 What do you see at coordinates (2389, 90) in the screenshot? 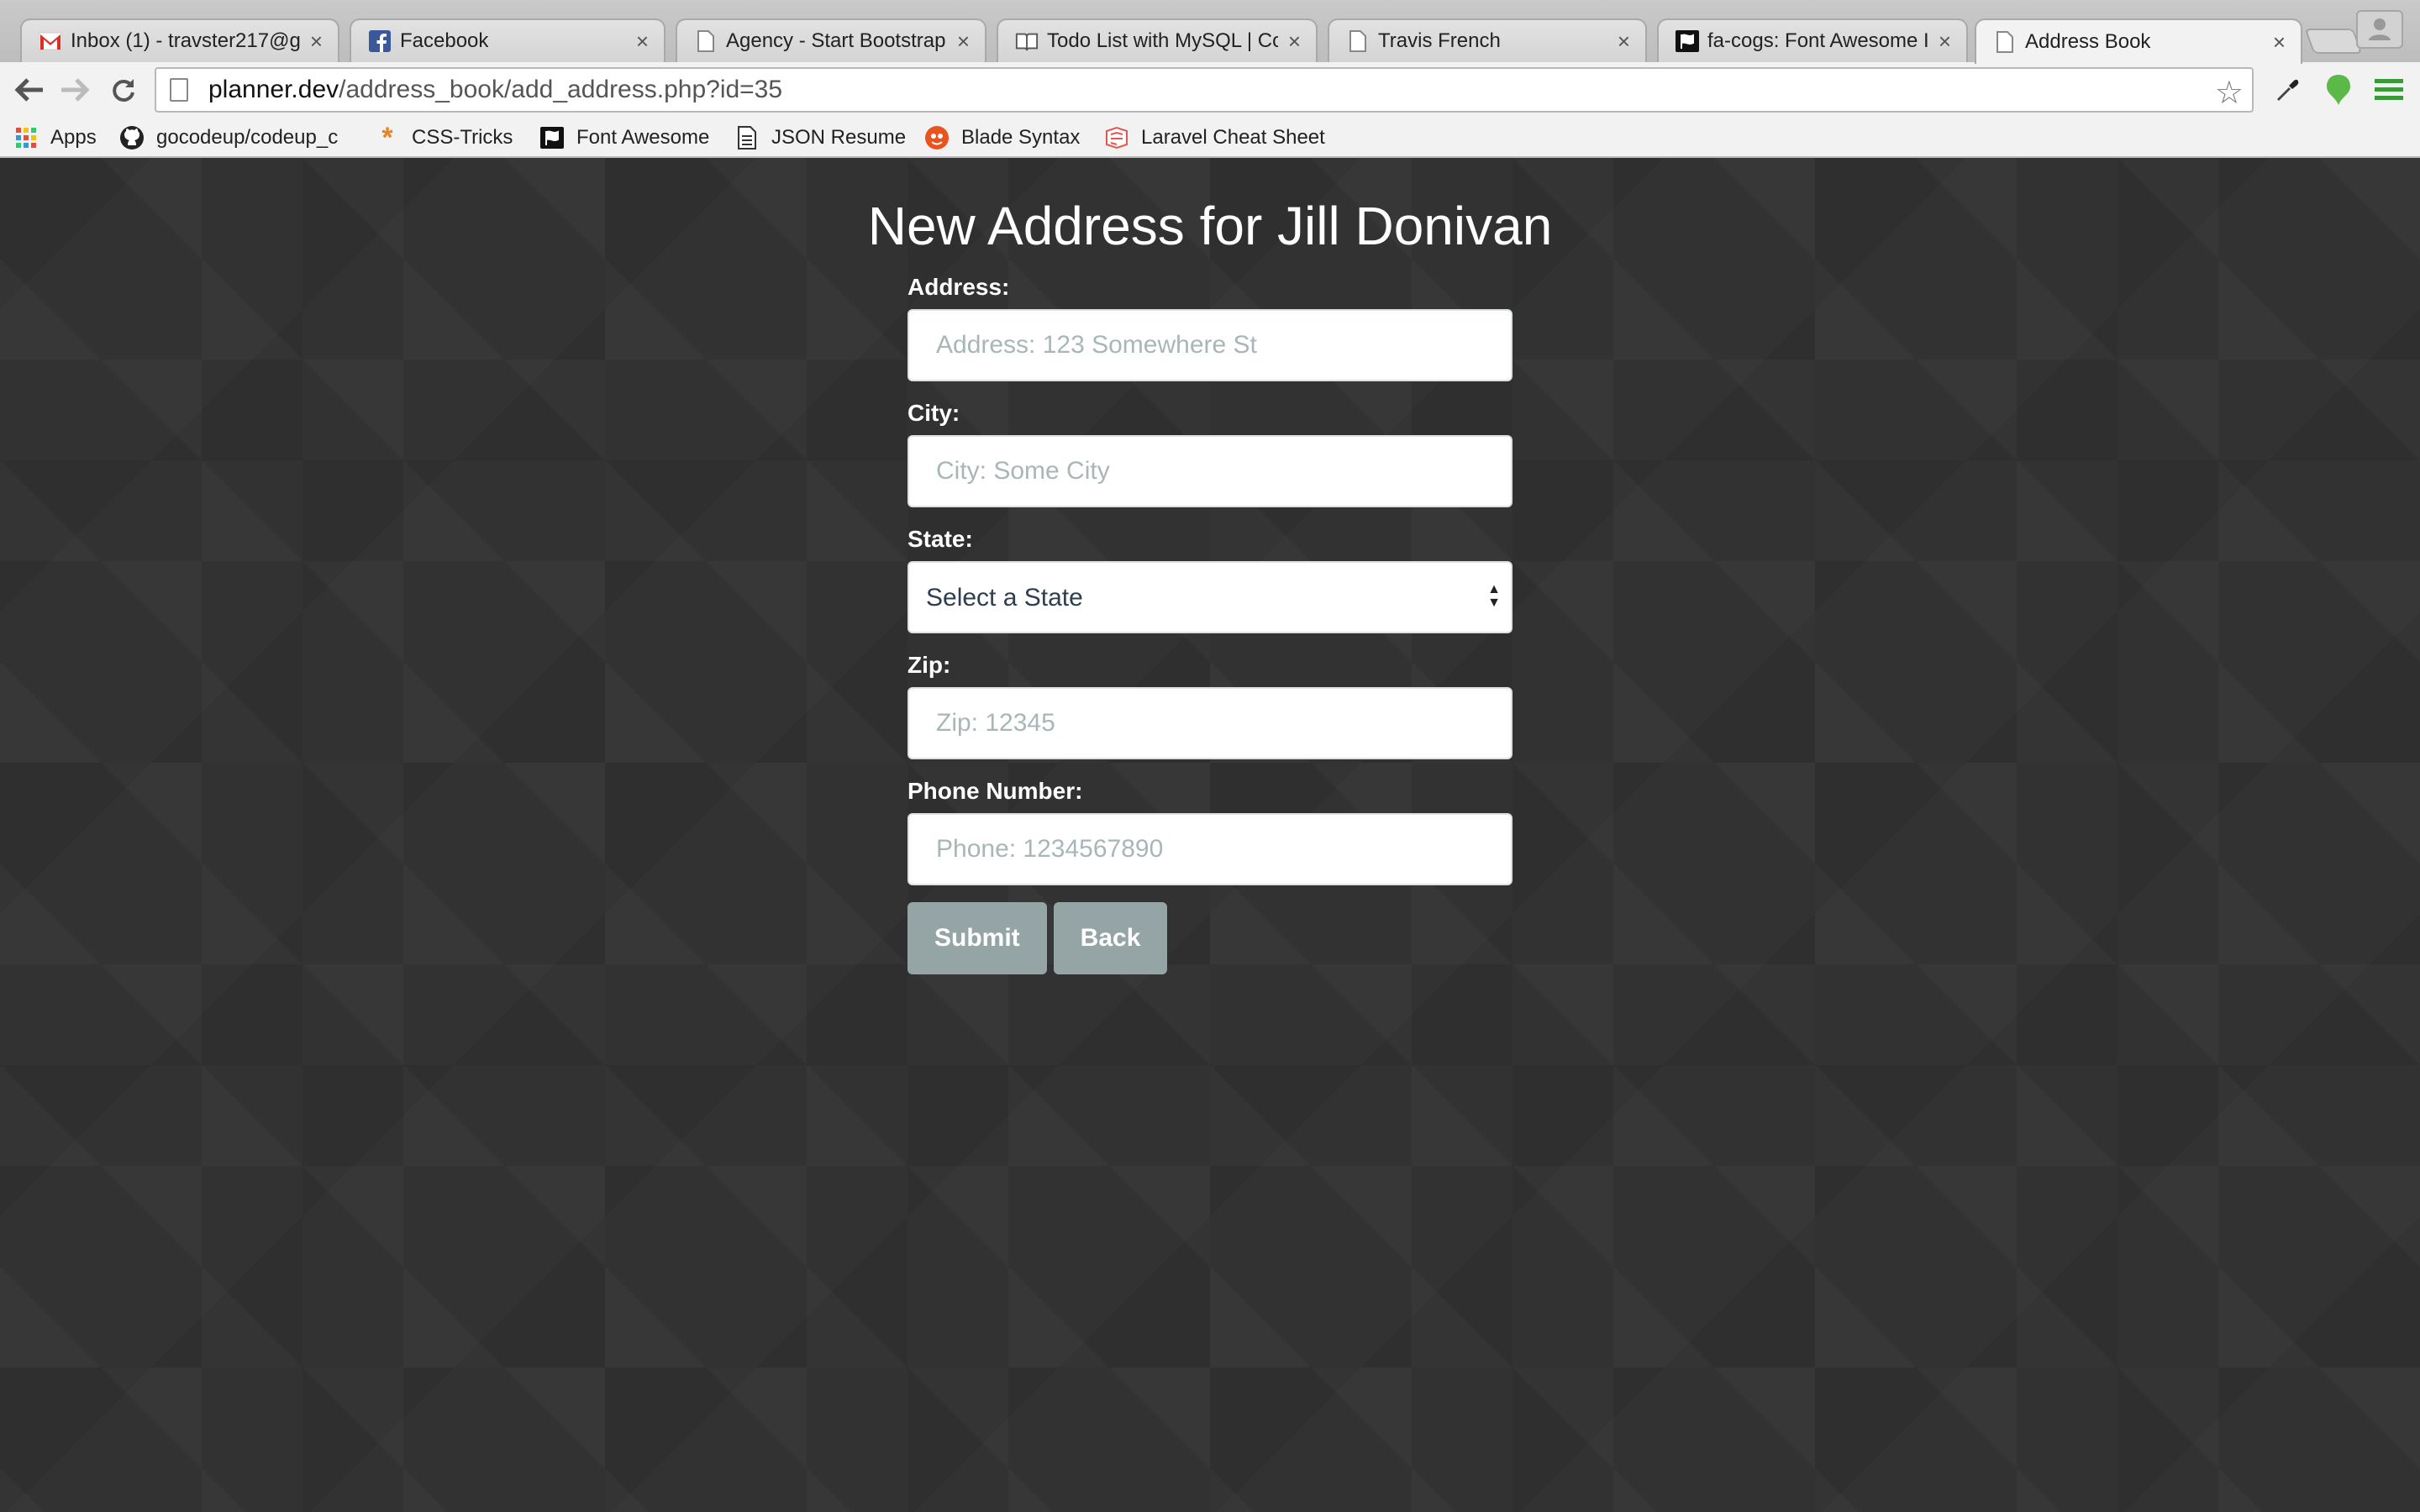
I see `menu-icon` at bounding box center [2389, 90].